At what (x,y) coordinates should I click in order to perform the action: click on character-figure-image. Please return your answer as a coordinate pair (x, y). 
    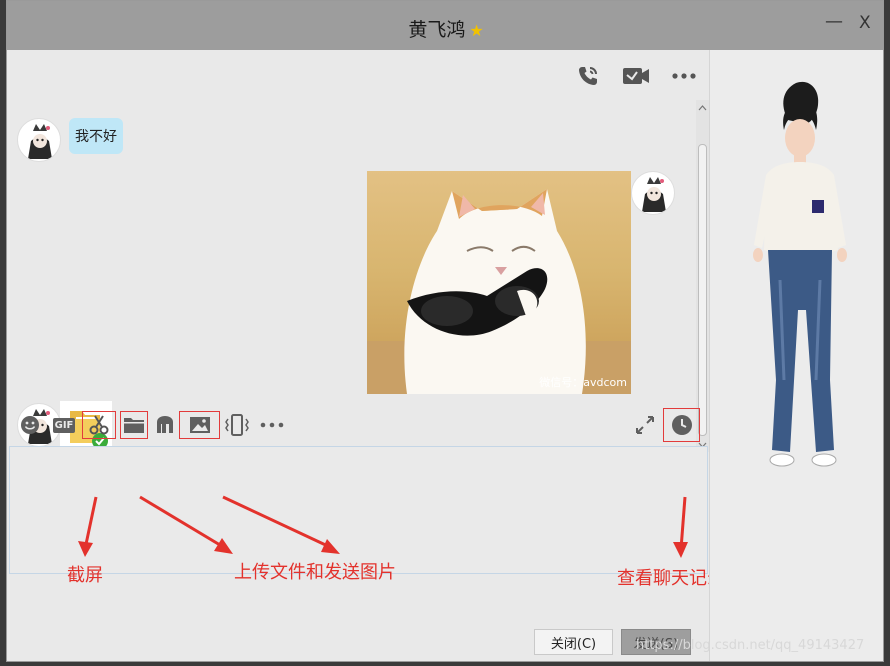
    Looking at the image, I should click on (800, 274).